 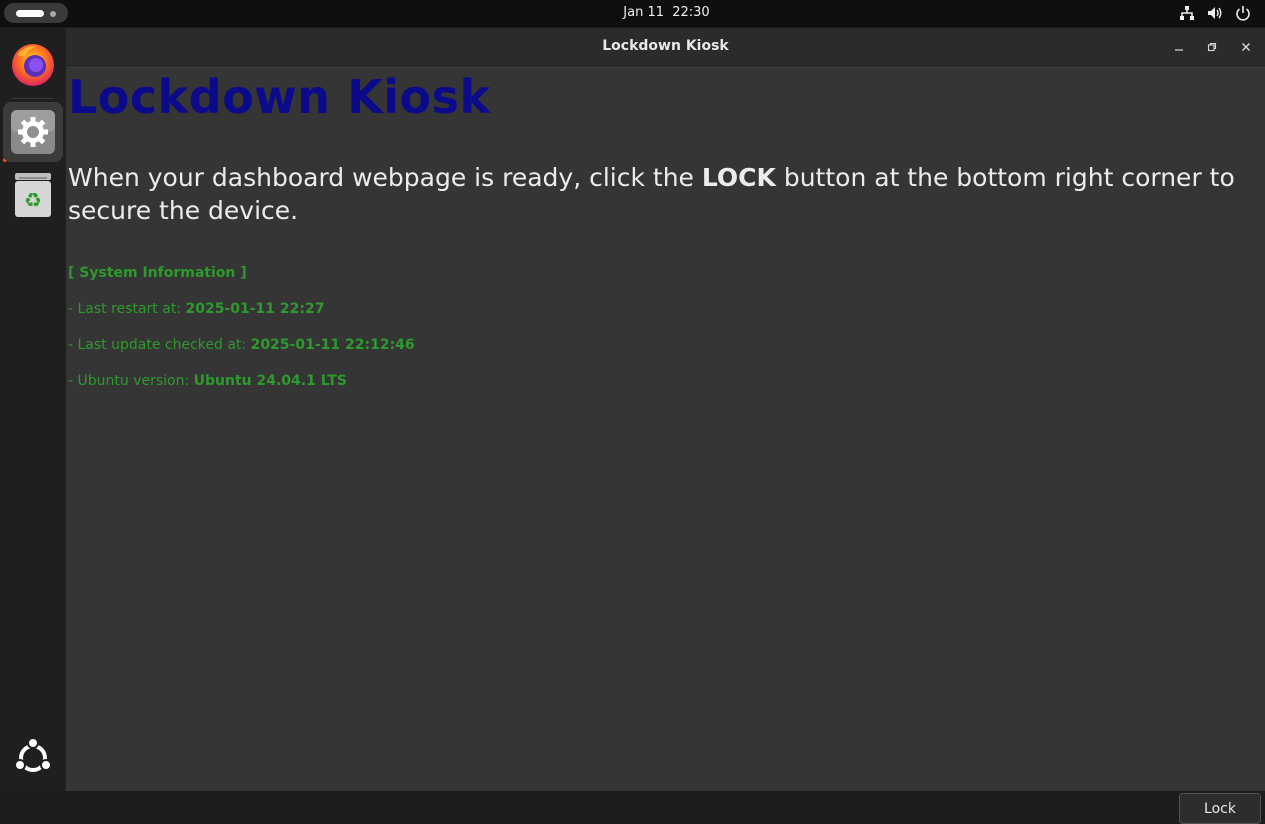 What do you see at coordinates (33, 132) in the screenshot?
I see `settings-icon` at bounding box center [33, 132].